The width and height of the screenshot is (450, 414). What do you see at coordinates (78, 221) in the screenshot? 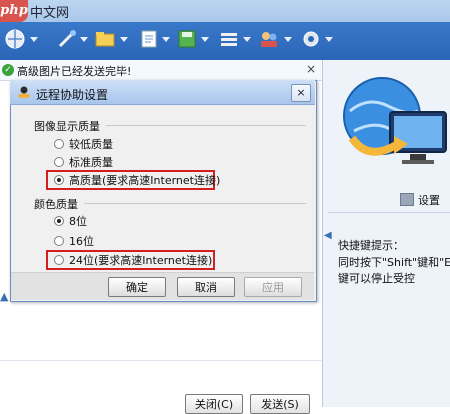
I see `label-8bit: 8位` at bounding box center [78, 221].